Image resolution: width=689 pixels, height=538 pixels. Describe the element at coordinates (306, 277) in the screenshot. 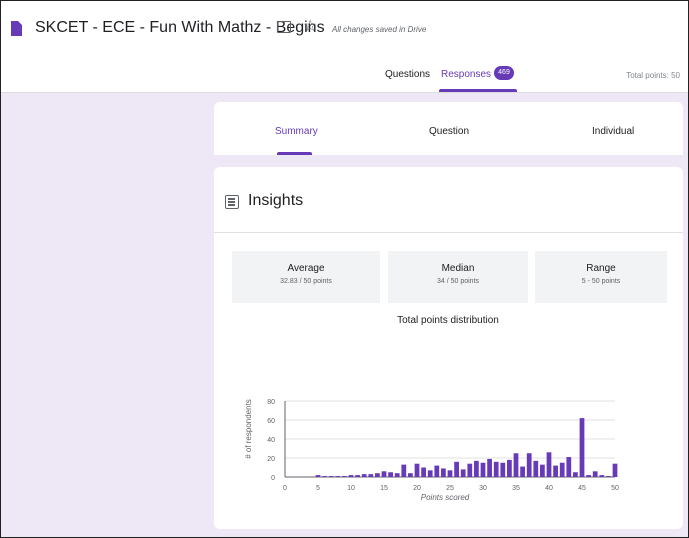

I see `stat-average: Average 32.83 / 50 points` at that location.